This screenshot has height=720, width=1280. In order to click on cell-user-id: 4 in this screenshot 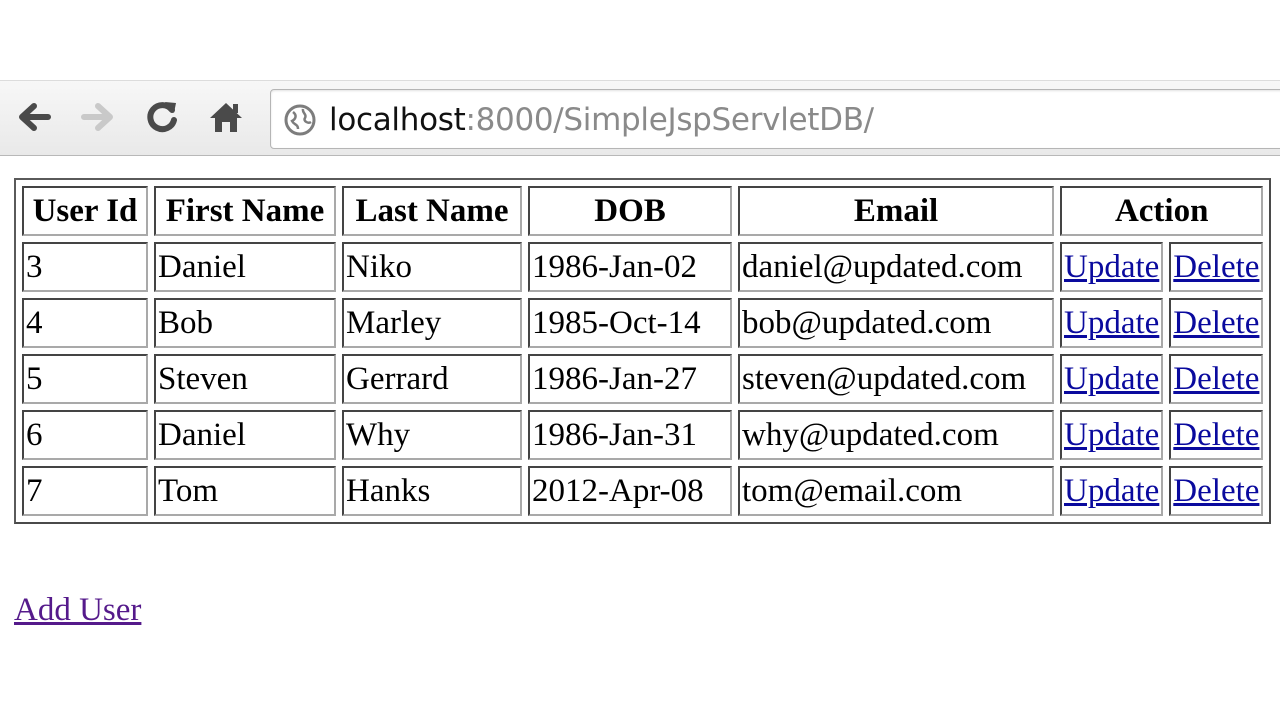, I will do `click(85, 323)`.